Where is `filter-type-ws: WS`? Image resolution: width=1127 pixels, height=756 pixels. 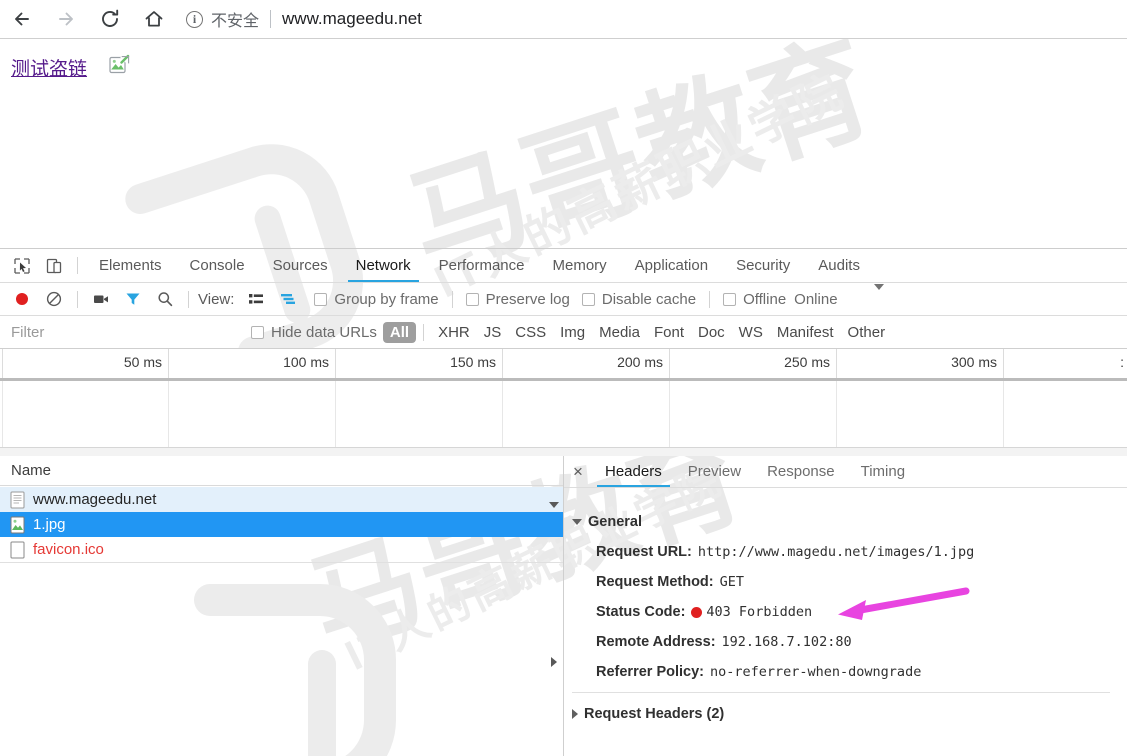
filter-type-ws: WS is located at coordinates (751, 332).